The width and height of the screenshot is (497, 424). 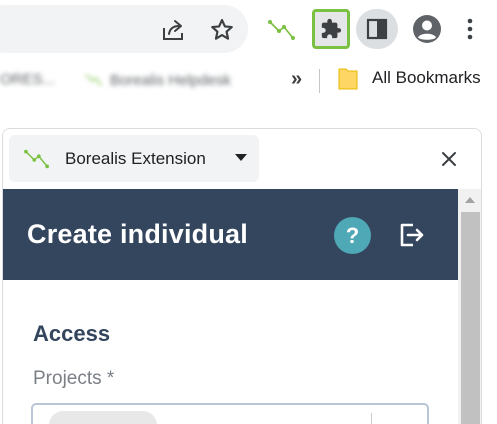 I want to click on extension-name: Borealis Extension, so click(x=135, y=158).